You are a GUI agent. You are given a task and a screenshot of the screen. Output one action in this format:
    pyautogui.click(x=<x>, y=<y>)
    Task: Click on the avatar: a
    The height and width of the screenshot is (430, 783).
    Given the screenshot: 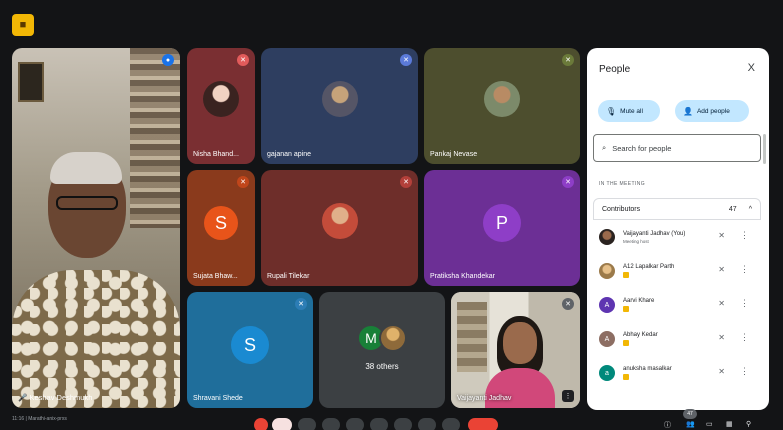 What is the action you would take?
    pyautogui.click(x=607, y=373)
    